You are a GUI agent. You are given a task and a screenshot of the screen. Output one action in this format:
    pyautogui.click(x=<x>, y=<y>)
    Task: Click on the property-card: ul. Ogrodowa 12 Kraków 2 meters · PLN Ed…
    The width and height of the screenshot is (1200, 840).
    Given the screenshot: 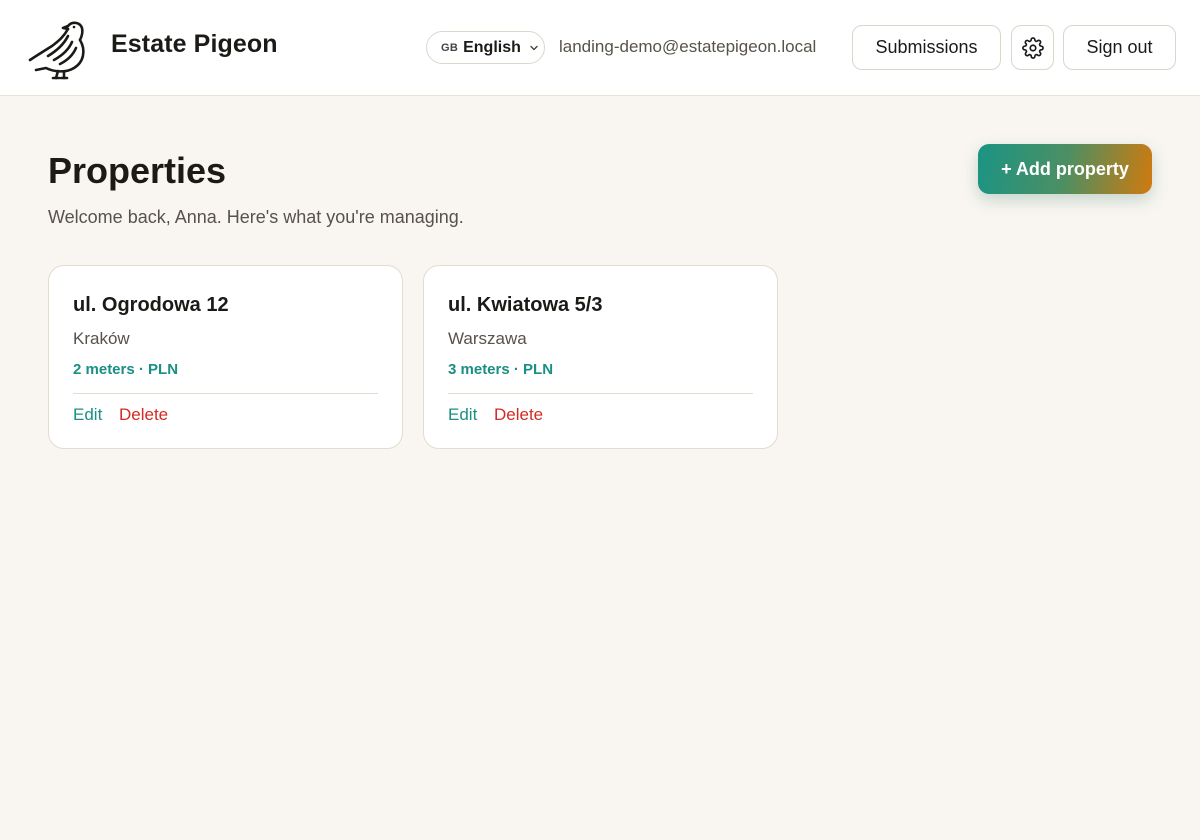 What is the action you would take?
    pyautogui.click(x=225, y=357)
    